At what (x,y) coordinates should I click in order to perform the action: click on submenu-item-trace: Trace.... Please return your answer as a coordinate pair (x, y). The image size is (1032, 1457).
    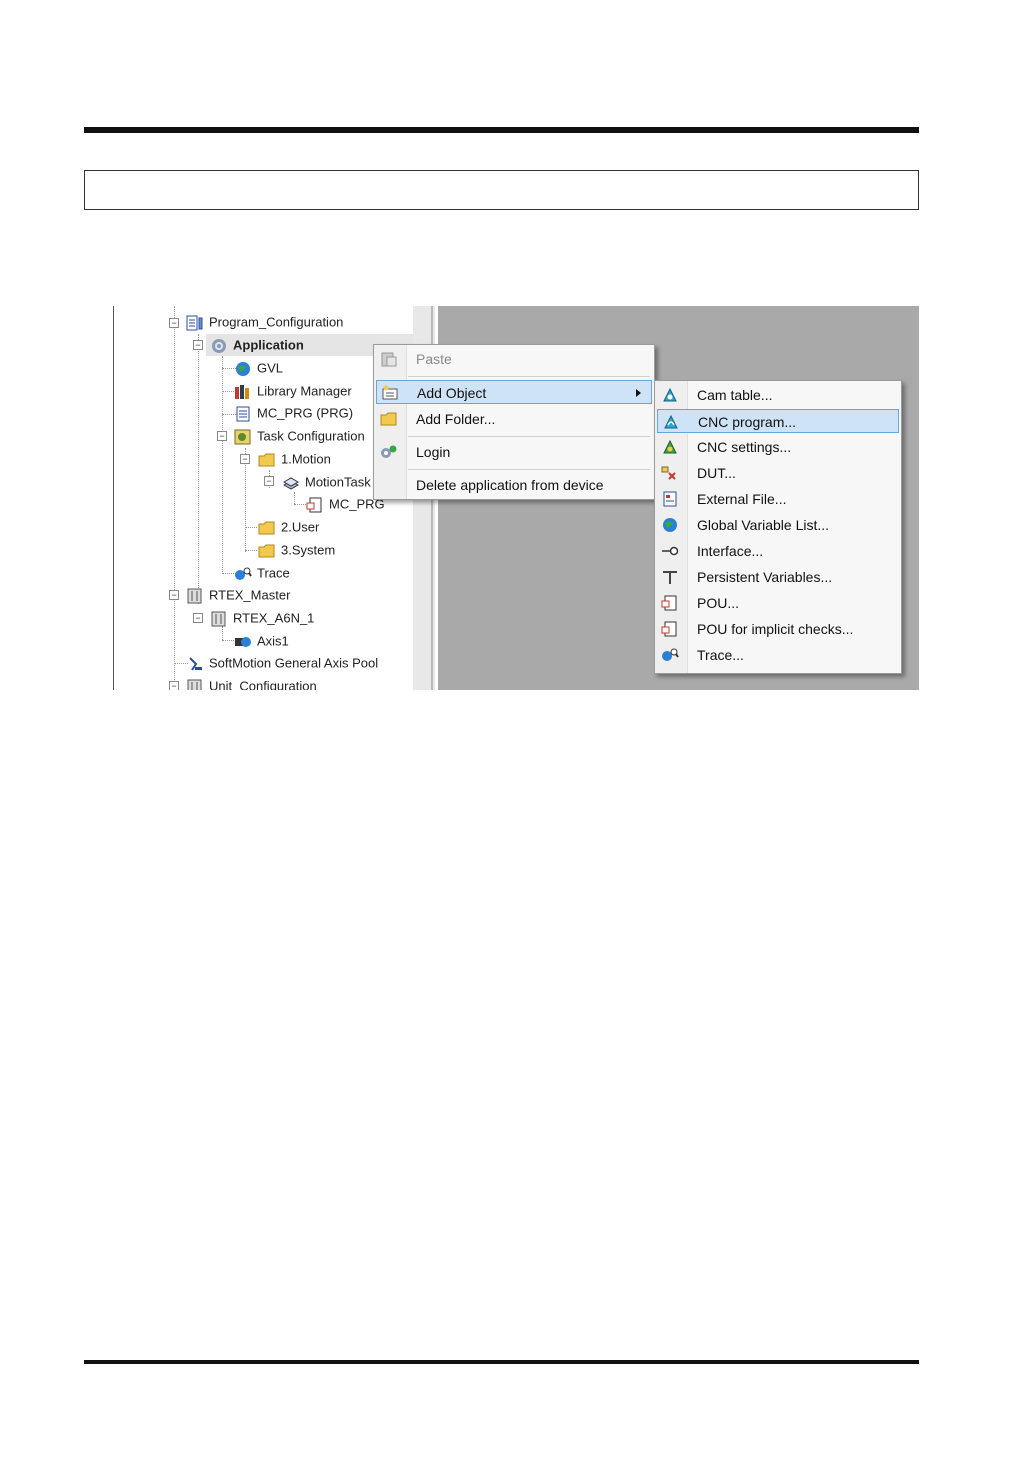
    Looking at the image, I should click on (778, 655).